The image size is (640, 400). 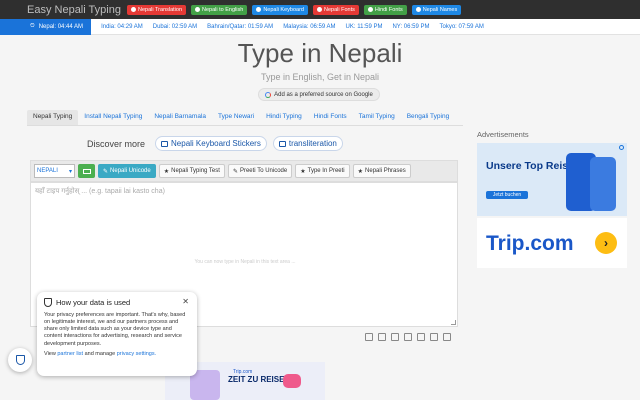 I want to click on nav-nepali-names: Nepali Names, so click(x=436, y=9).